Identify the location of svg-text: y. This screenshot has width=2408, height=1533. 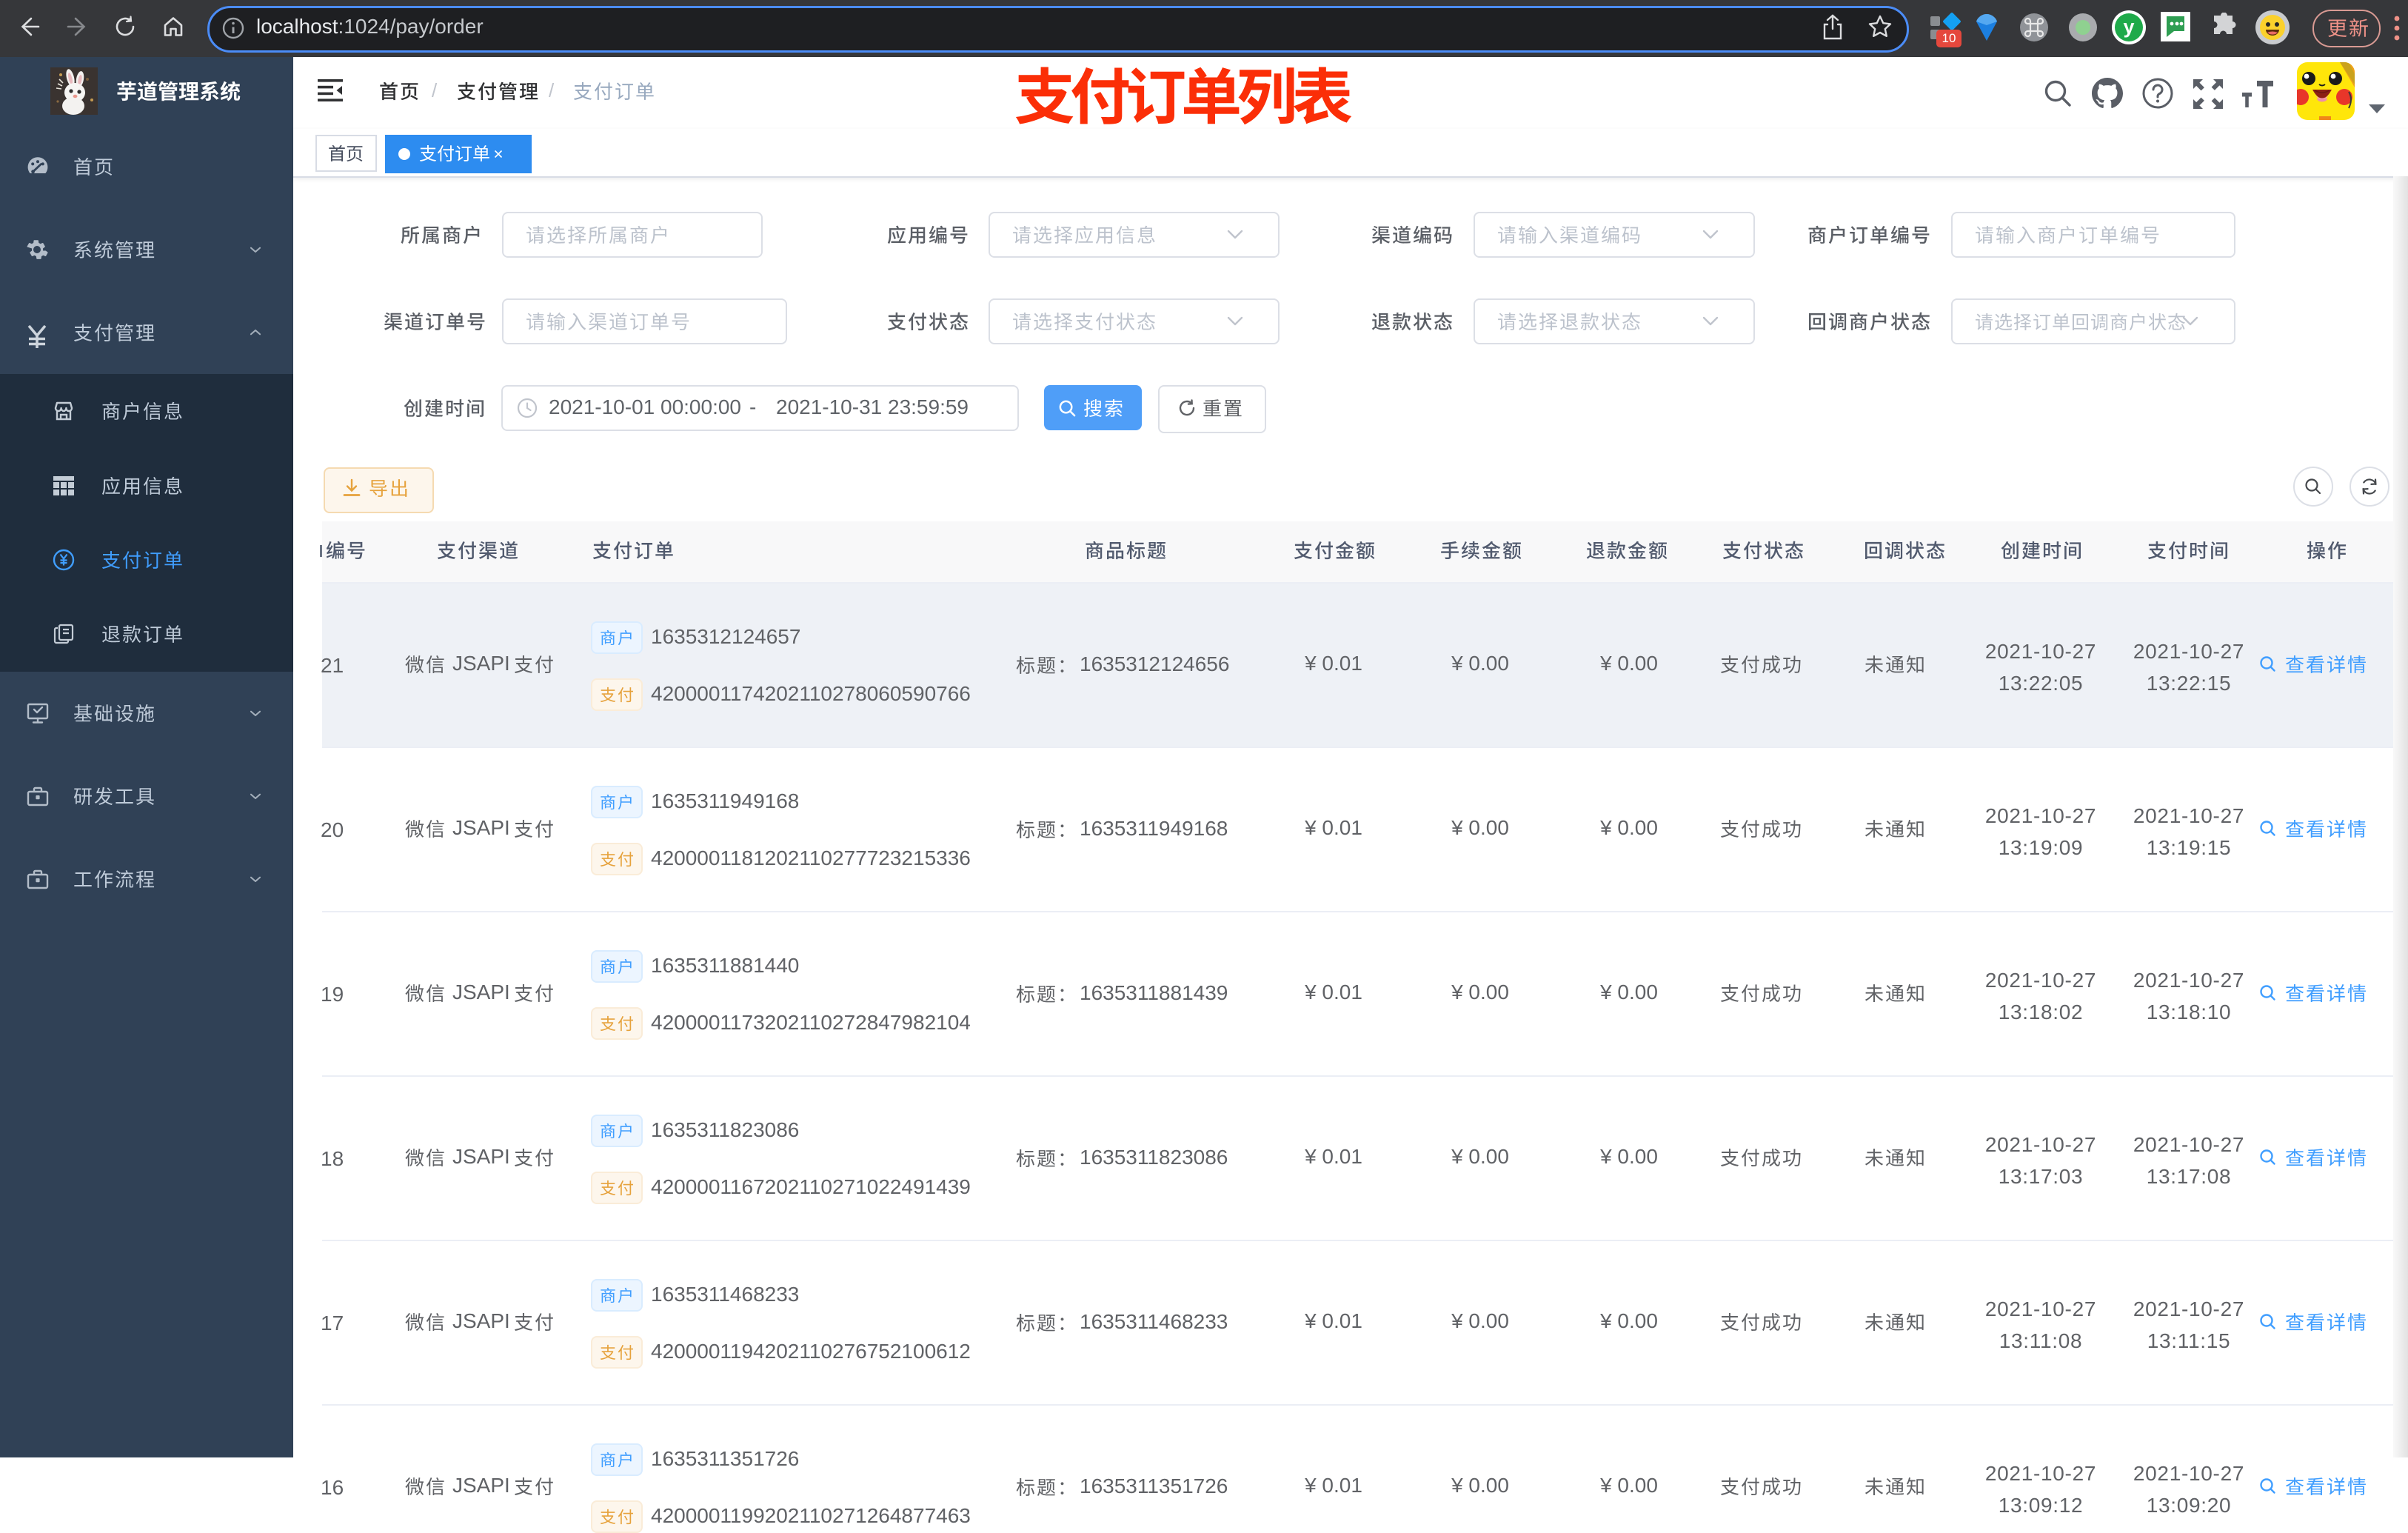
(2128, 27).